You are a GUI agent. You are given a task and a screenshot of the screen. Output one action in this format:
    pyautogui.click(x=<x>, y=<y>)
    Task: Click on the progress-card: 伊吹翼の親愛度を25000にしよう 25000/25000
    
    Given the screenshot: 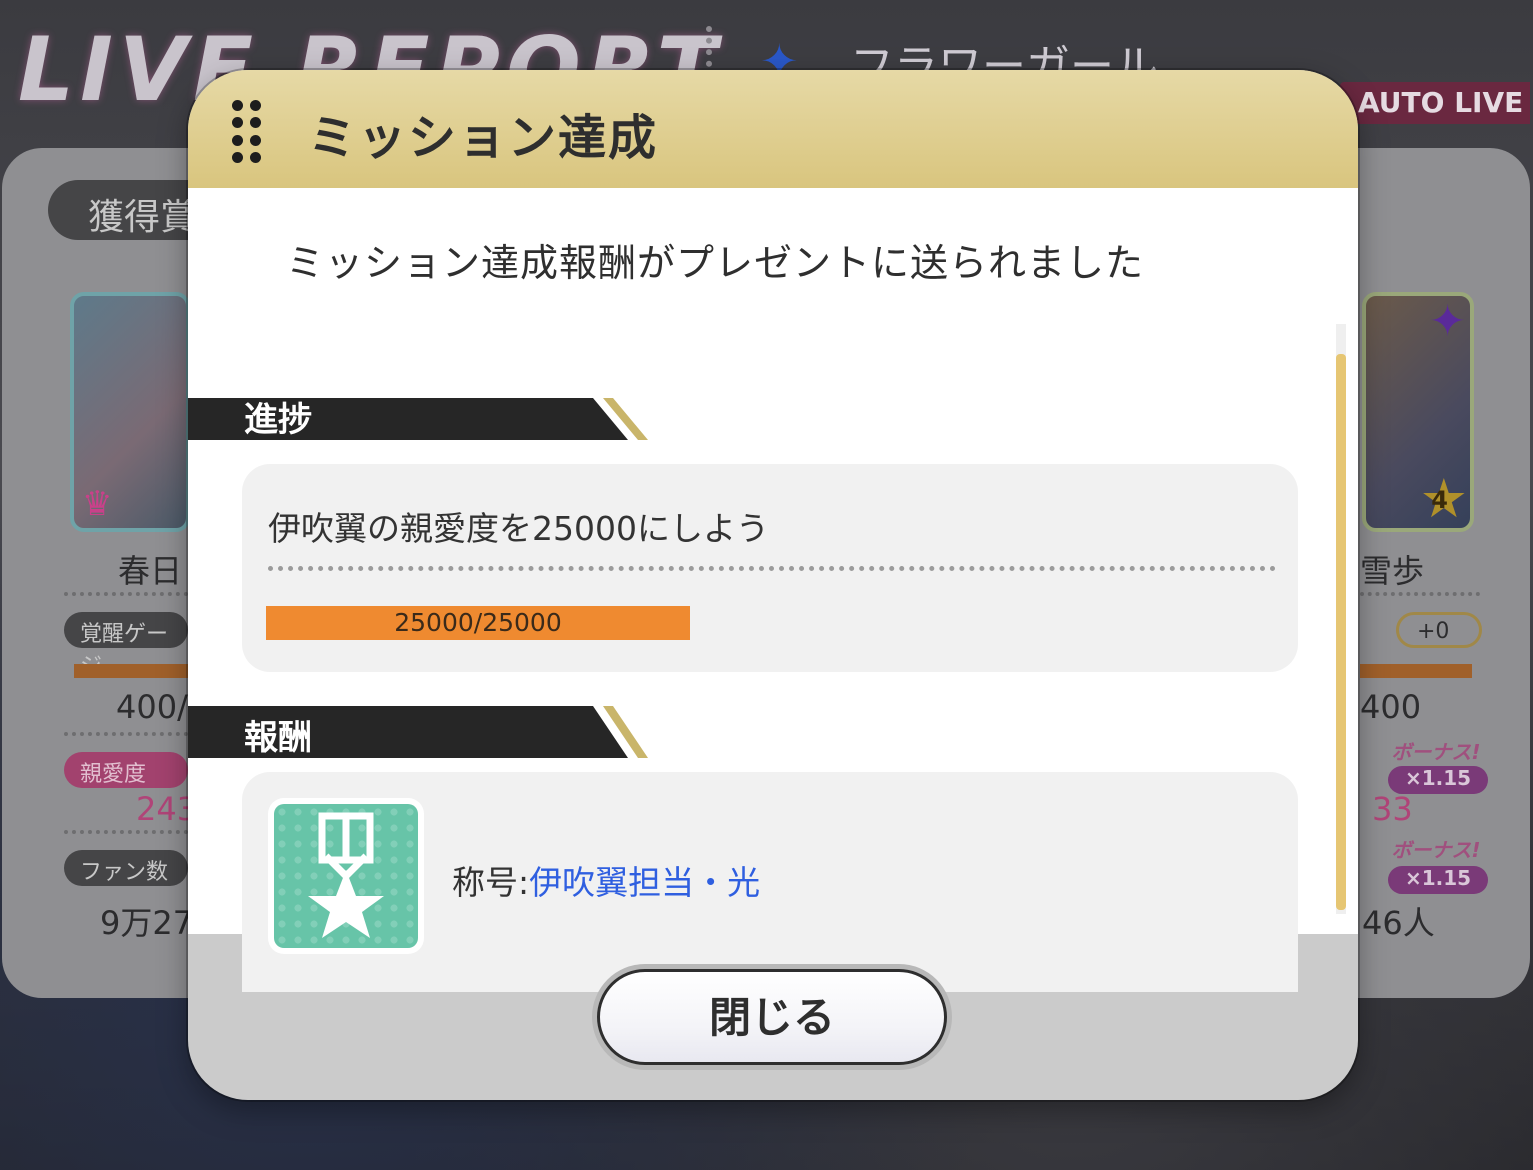 What is the action you would take?
    pyautogui.click(x=770, y=568)
    